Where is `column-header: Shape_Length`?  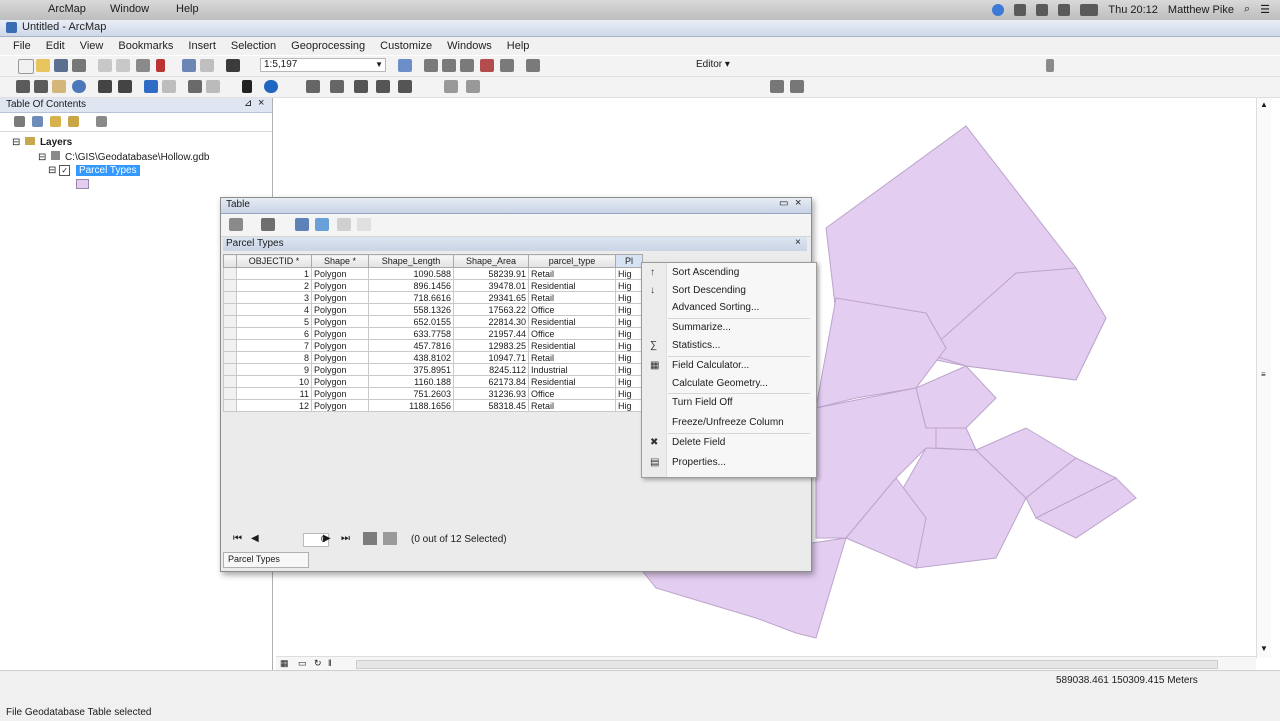
column-header: Shape_Length is located at coordinates (411, 261).